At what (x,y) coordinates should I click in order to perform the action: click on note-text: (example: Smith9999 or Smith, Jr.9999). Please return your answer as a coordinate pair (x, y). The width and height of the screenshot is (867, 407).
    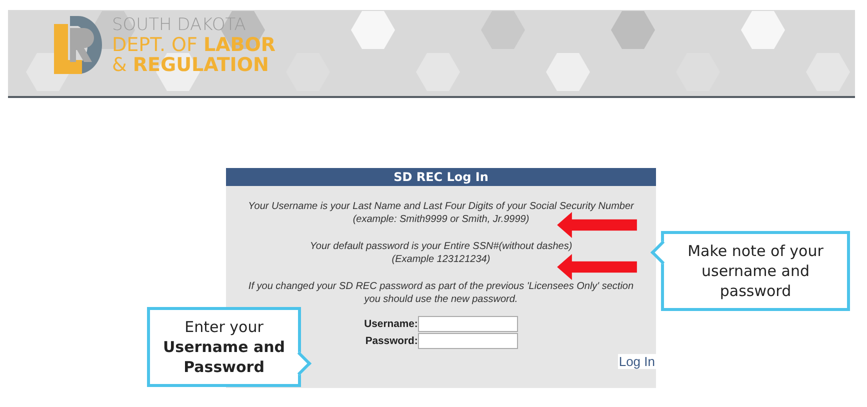
    Looking at the image, I should click on (441, 219).